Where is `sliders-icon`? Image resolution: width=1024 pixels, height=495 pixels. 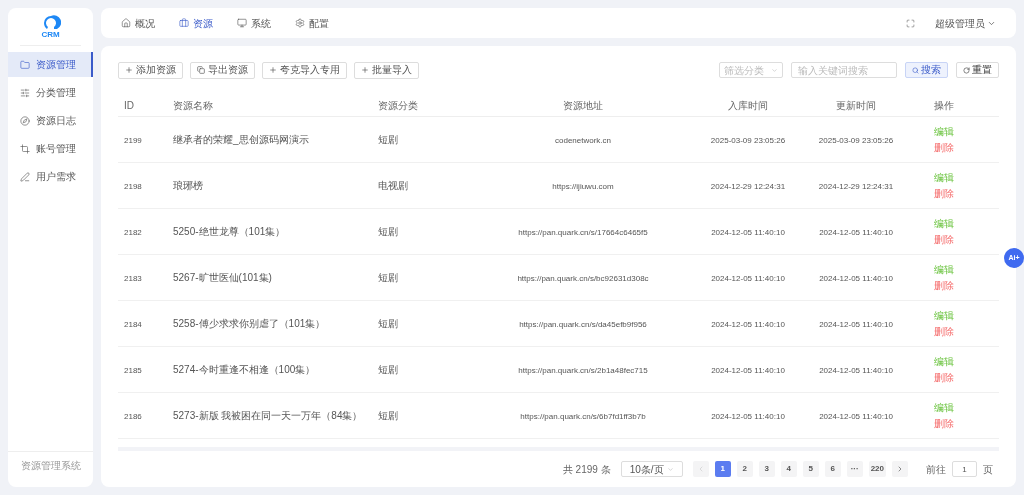
sliders-icon is located at coordinates (25, 92).